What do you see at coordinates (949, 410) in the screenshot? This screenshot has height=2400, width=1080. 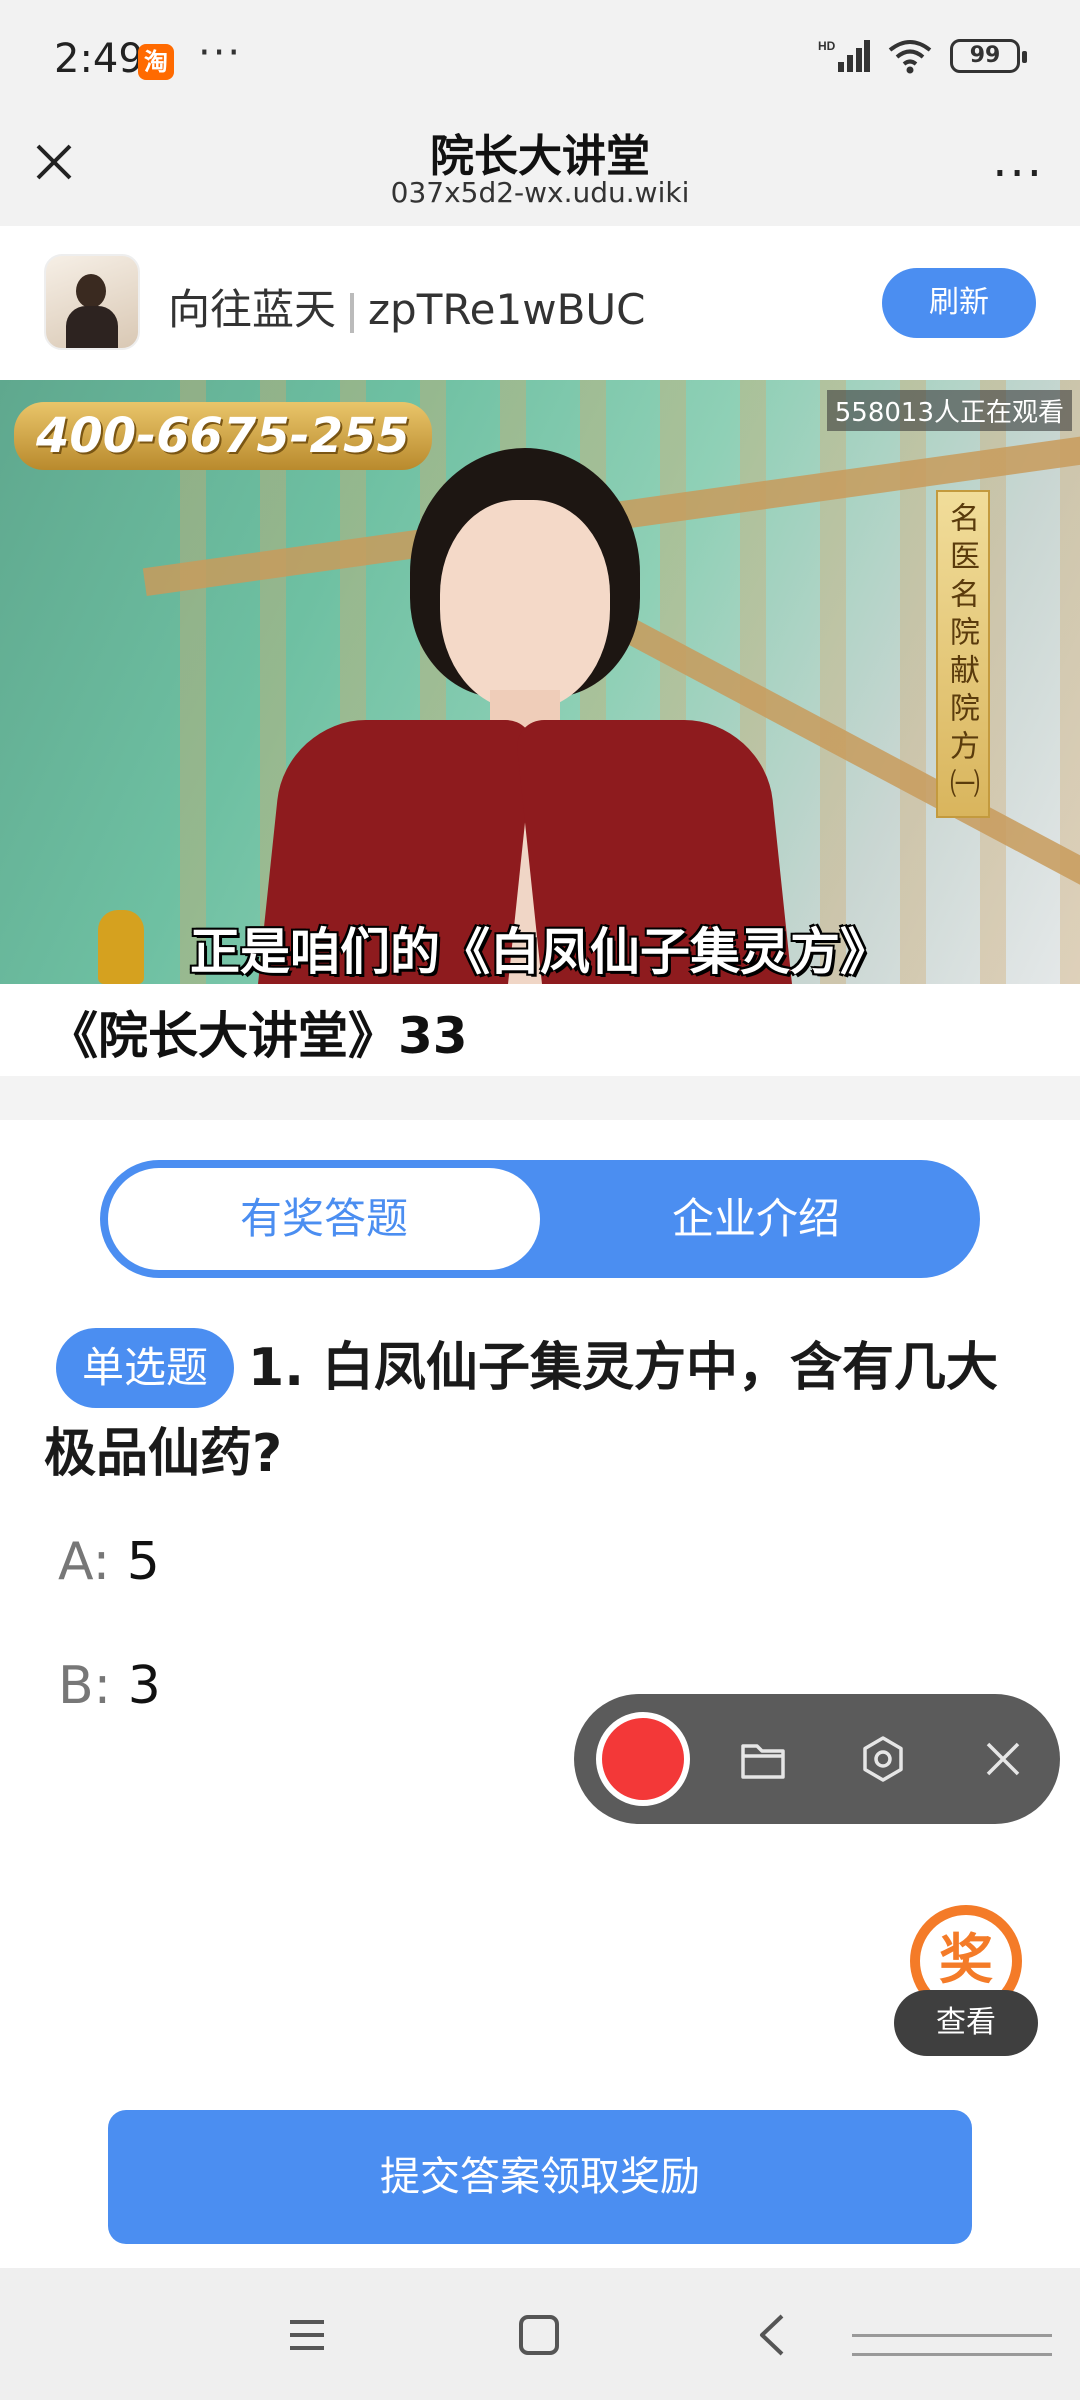 I see `viewer-count: 558013人正在观看` at bounding box center [949, 410].